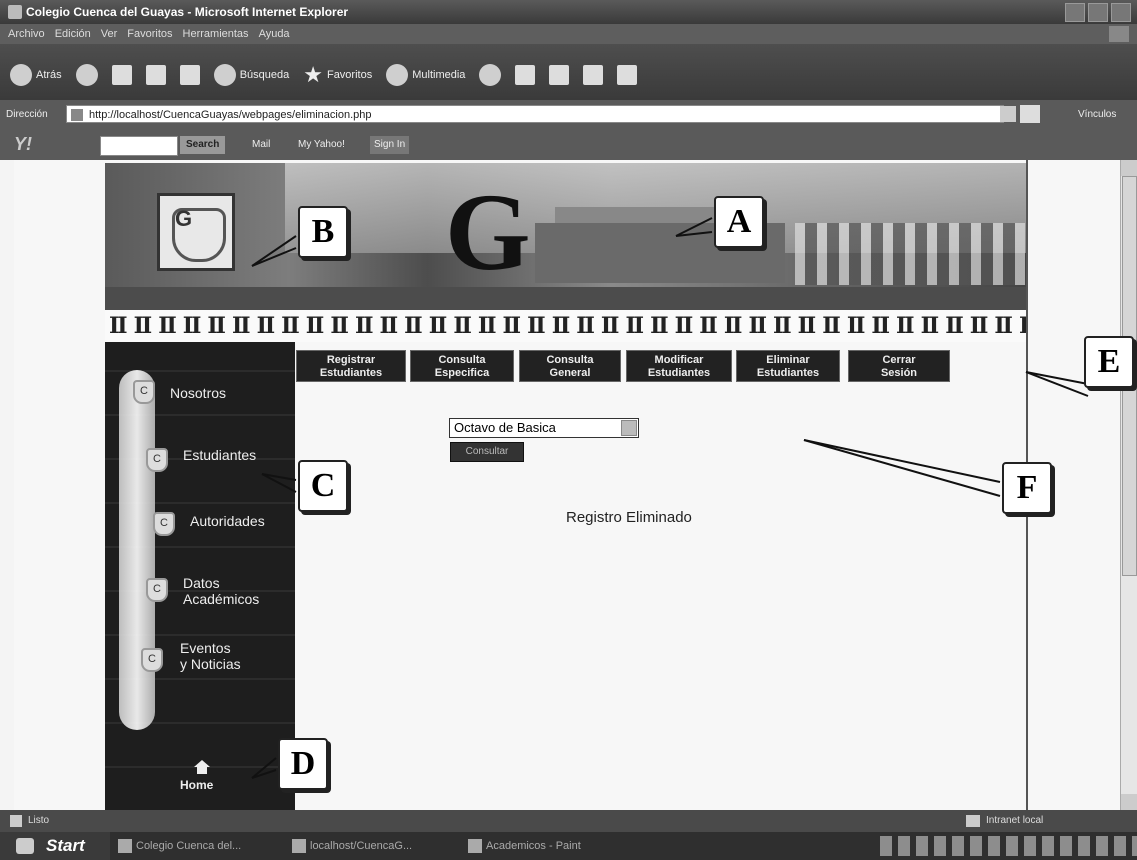  What do you see at coordinates (55, 846) in the screenshot?
I see `start-button: Start` at bounding box center [55, 846].